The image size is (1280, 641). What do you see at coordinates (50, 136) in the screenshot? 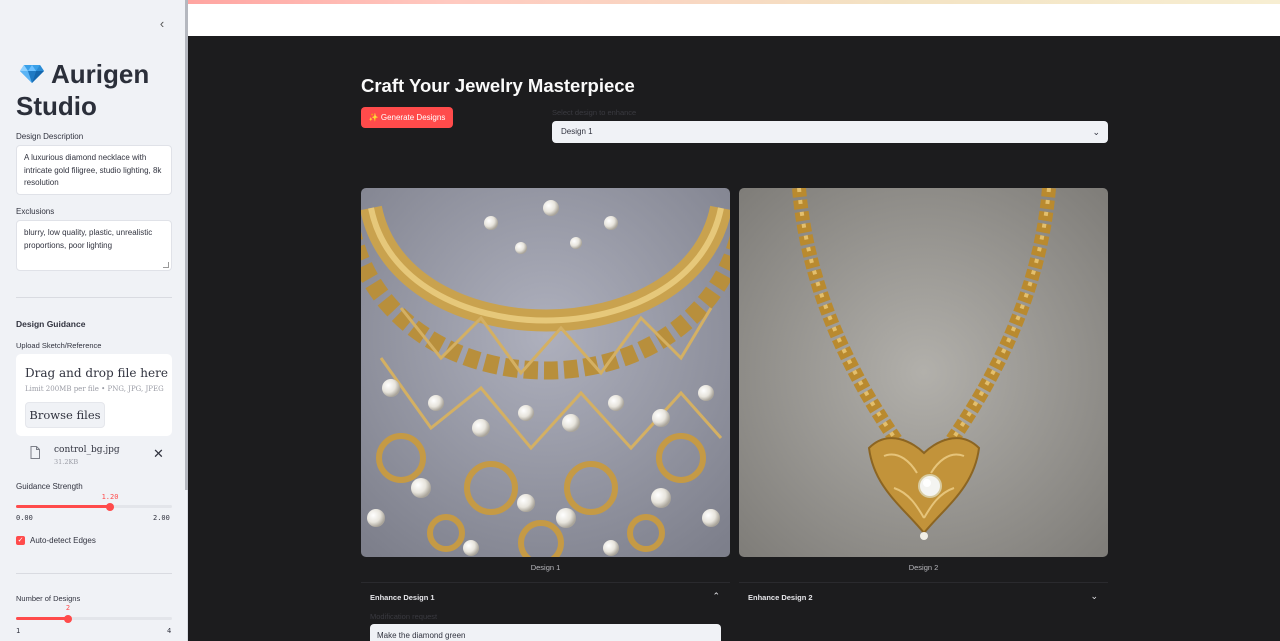
I see `design-description-label: Design Description` at bounding box center [50, 136].